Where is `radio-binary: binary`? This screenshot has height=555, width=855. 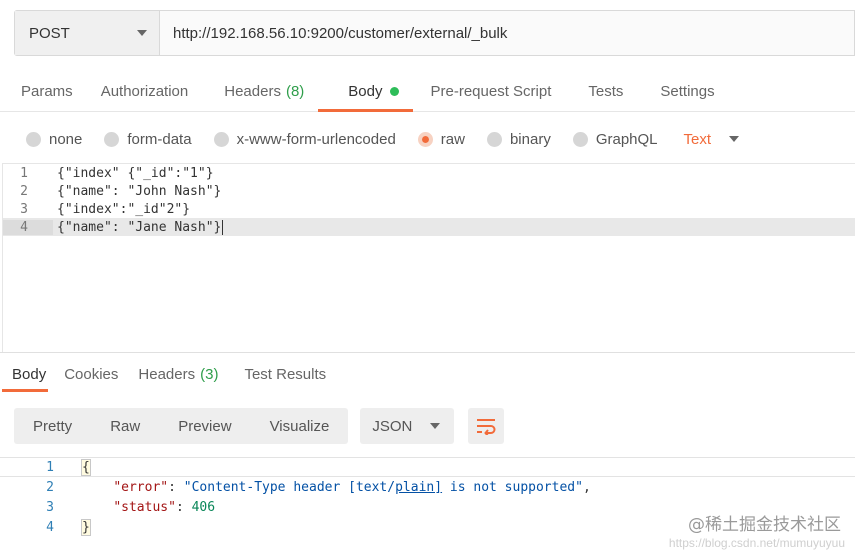
radio-binary: binary is located at coordinates (518, 139).